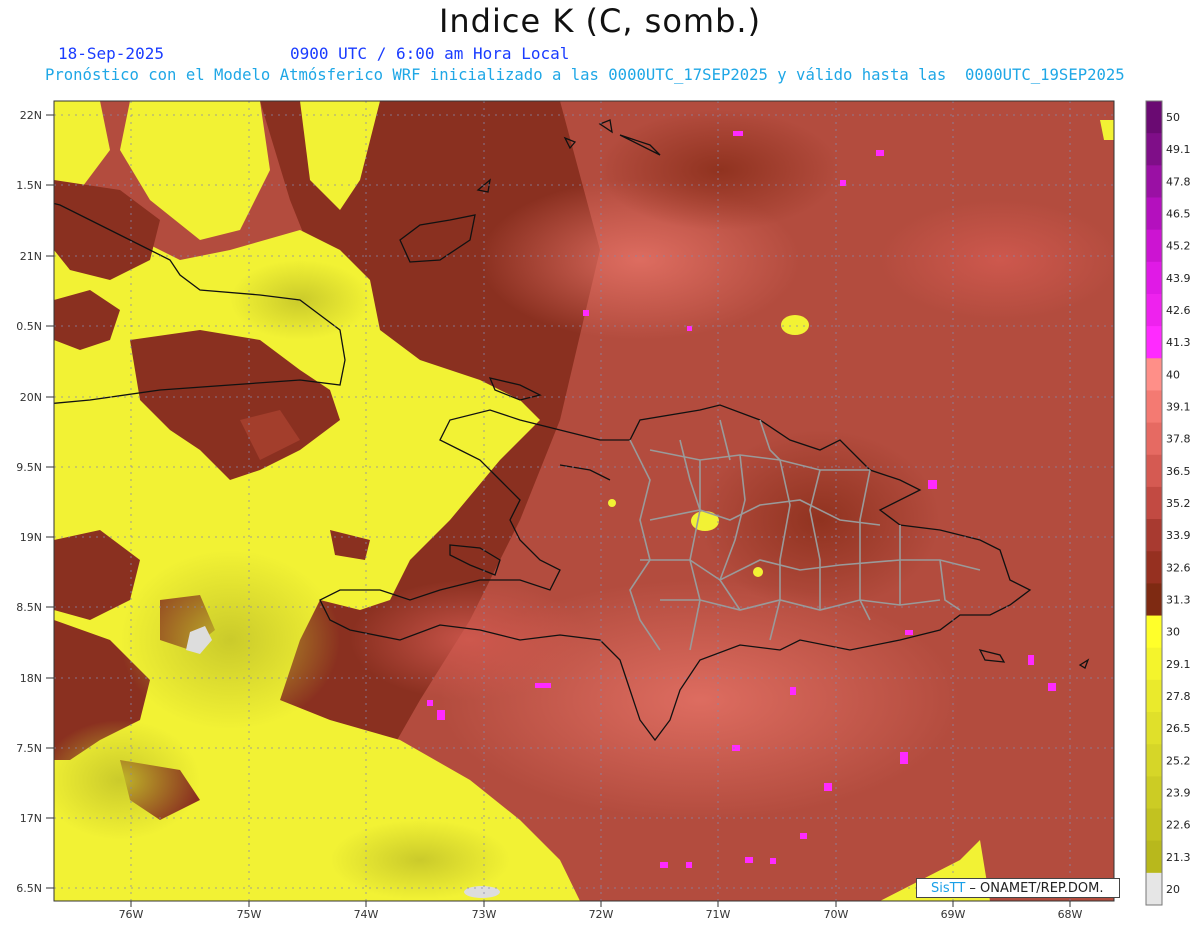 The height and width of the screenshot is (927, 1200). What do you see at coordinates (1178, 728) in the screenshot?
I see `legend-label: 26.5` at bounding box center [1178, 728].